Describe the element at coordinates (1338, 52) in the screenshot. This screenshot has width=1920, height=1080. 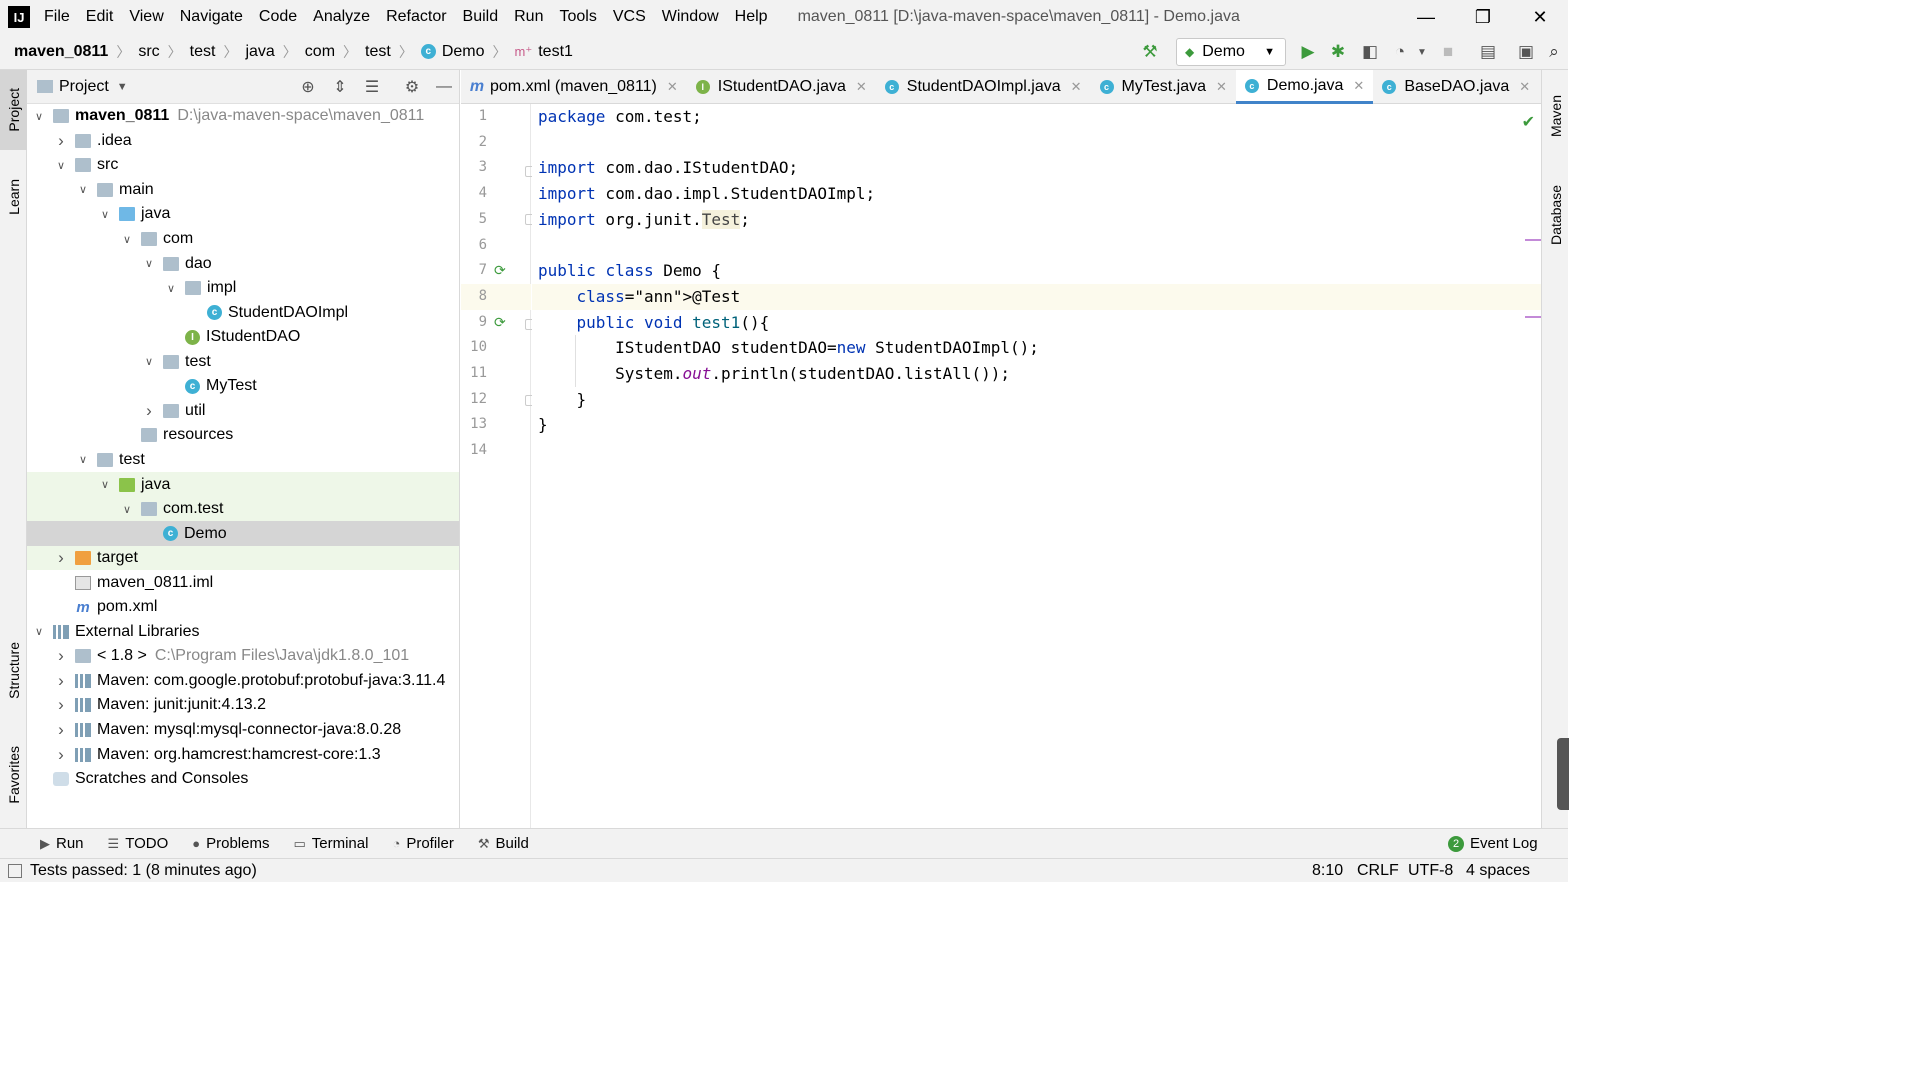
I see `debug-bug-icon: ✱` at that location.